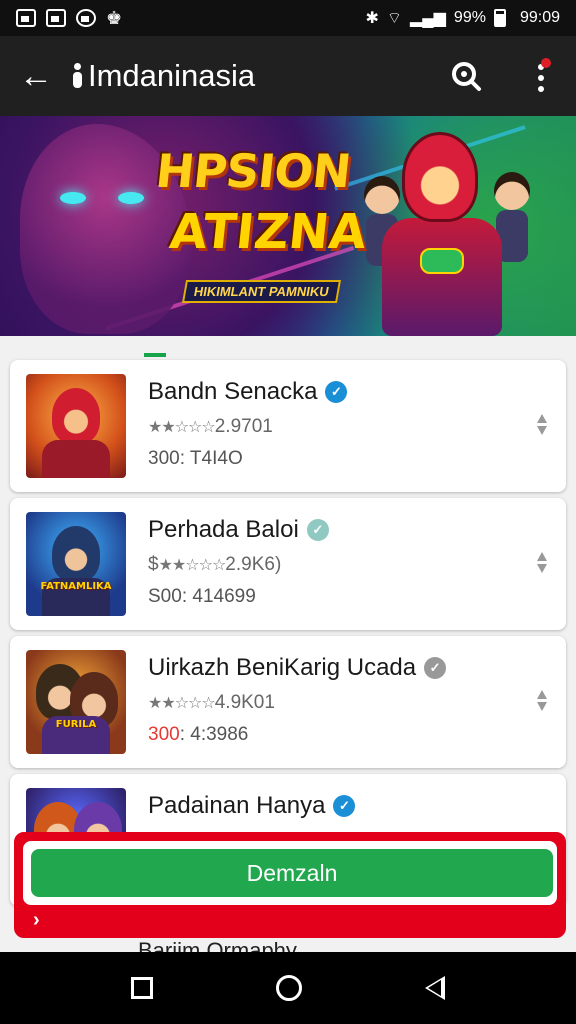 The height and width of the screenshot is (1024, 576). I want to click on active-page-indicator, so click(155, 355).